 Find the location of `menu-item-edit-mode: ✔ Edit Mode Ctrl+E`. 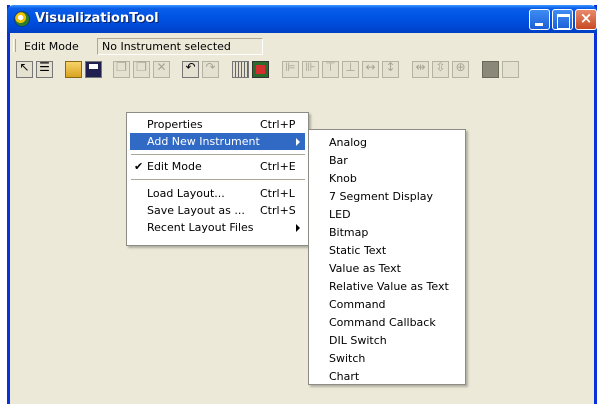

menu-item-edit-mode: ✔ Edit Mode Ctrl+E is located at coordinates (217, 166).